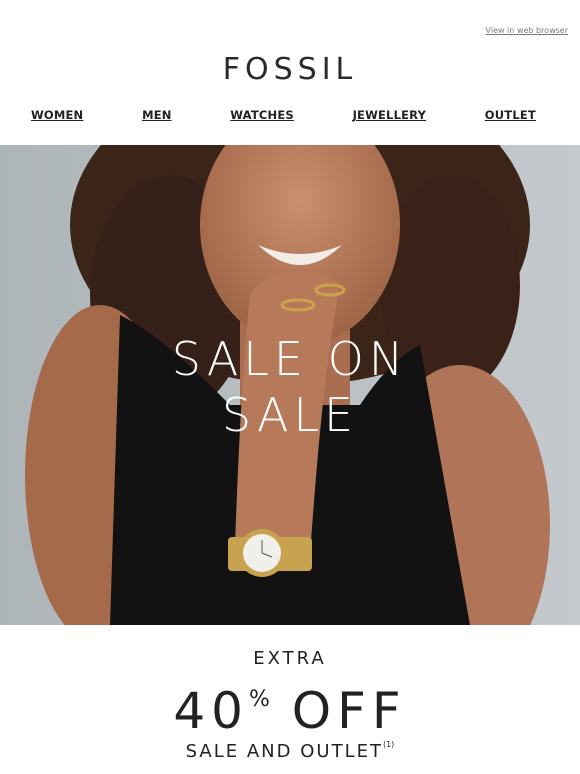 The height and width of the screenshot is (774, 580). I want to click on offer-footnote: (1), so click(388, 744).